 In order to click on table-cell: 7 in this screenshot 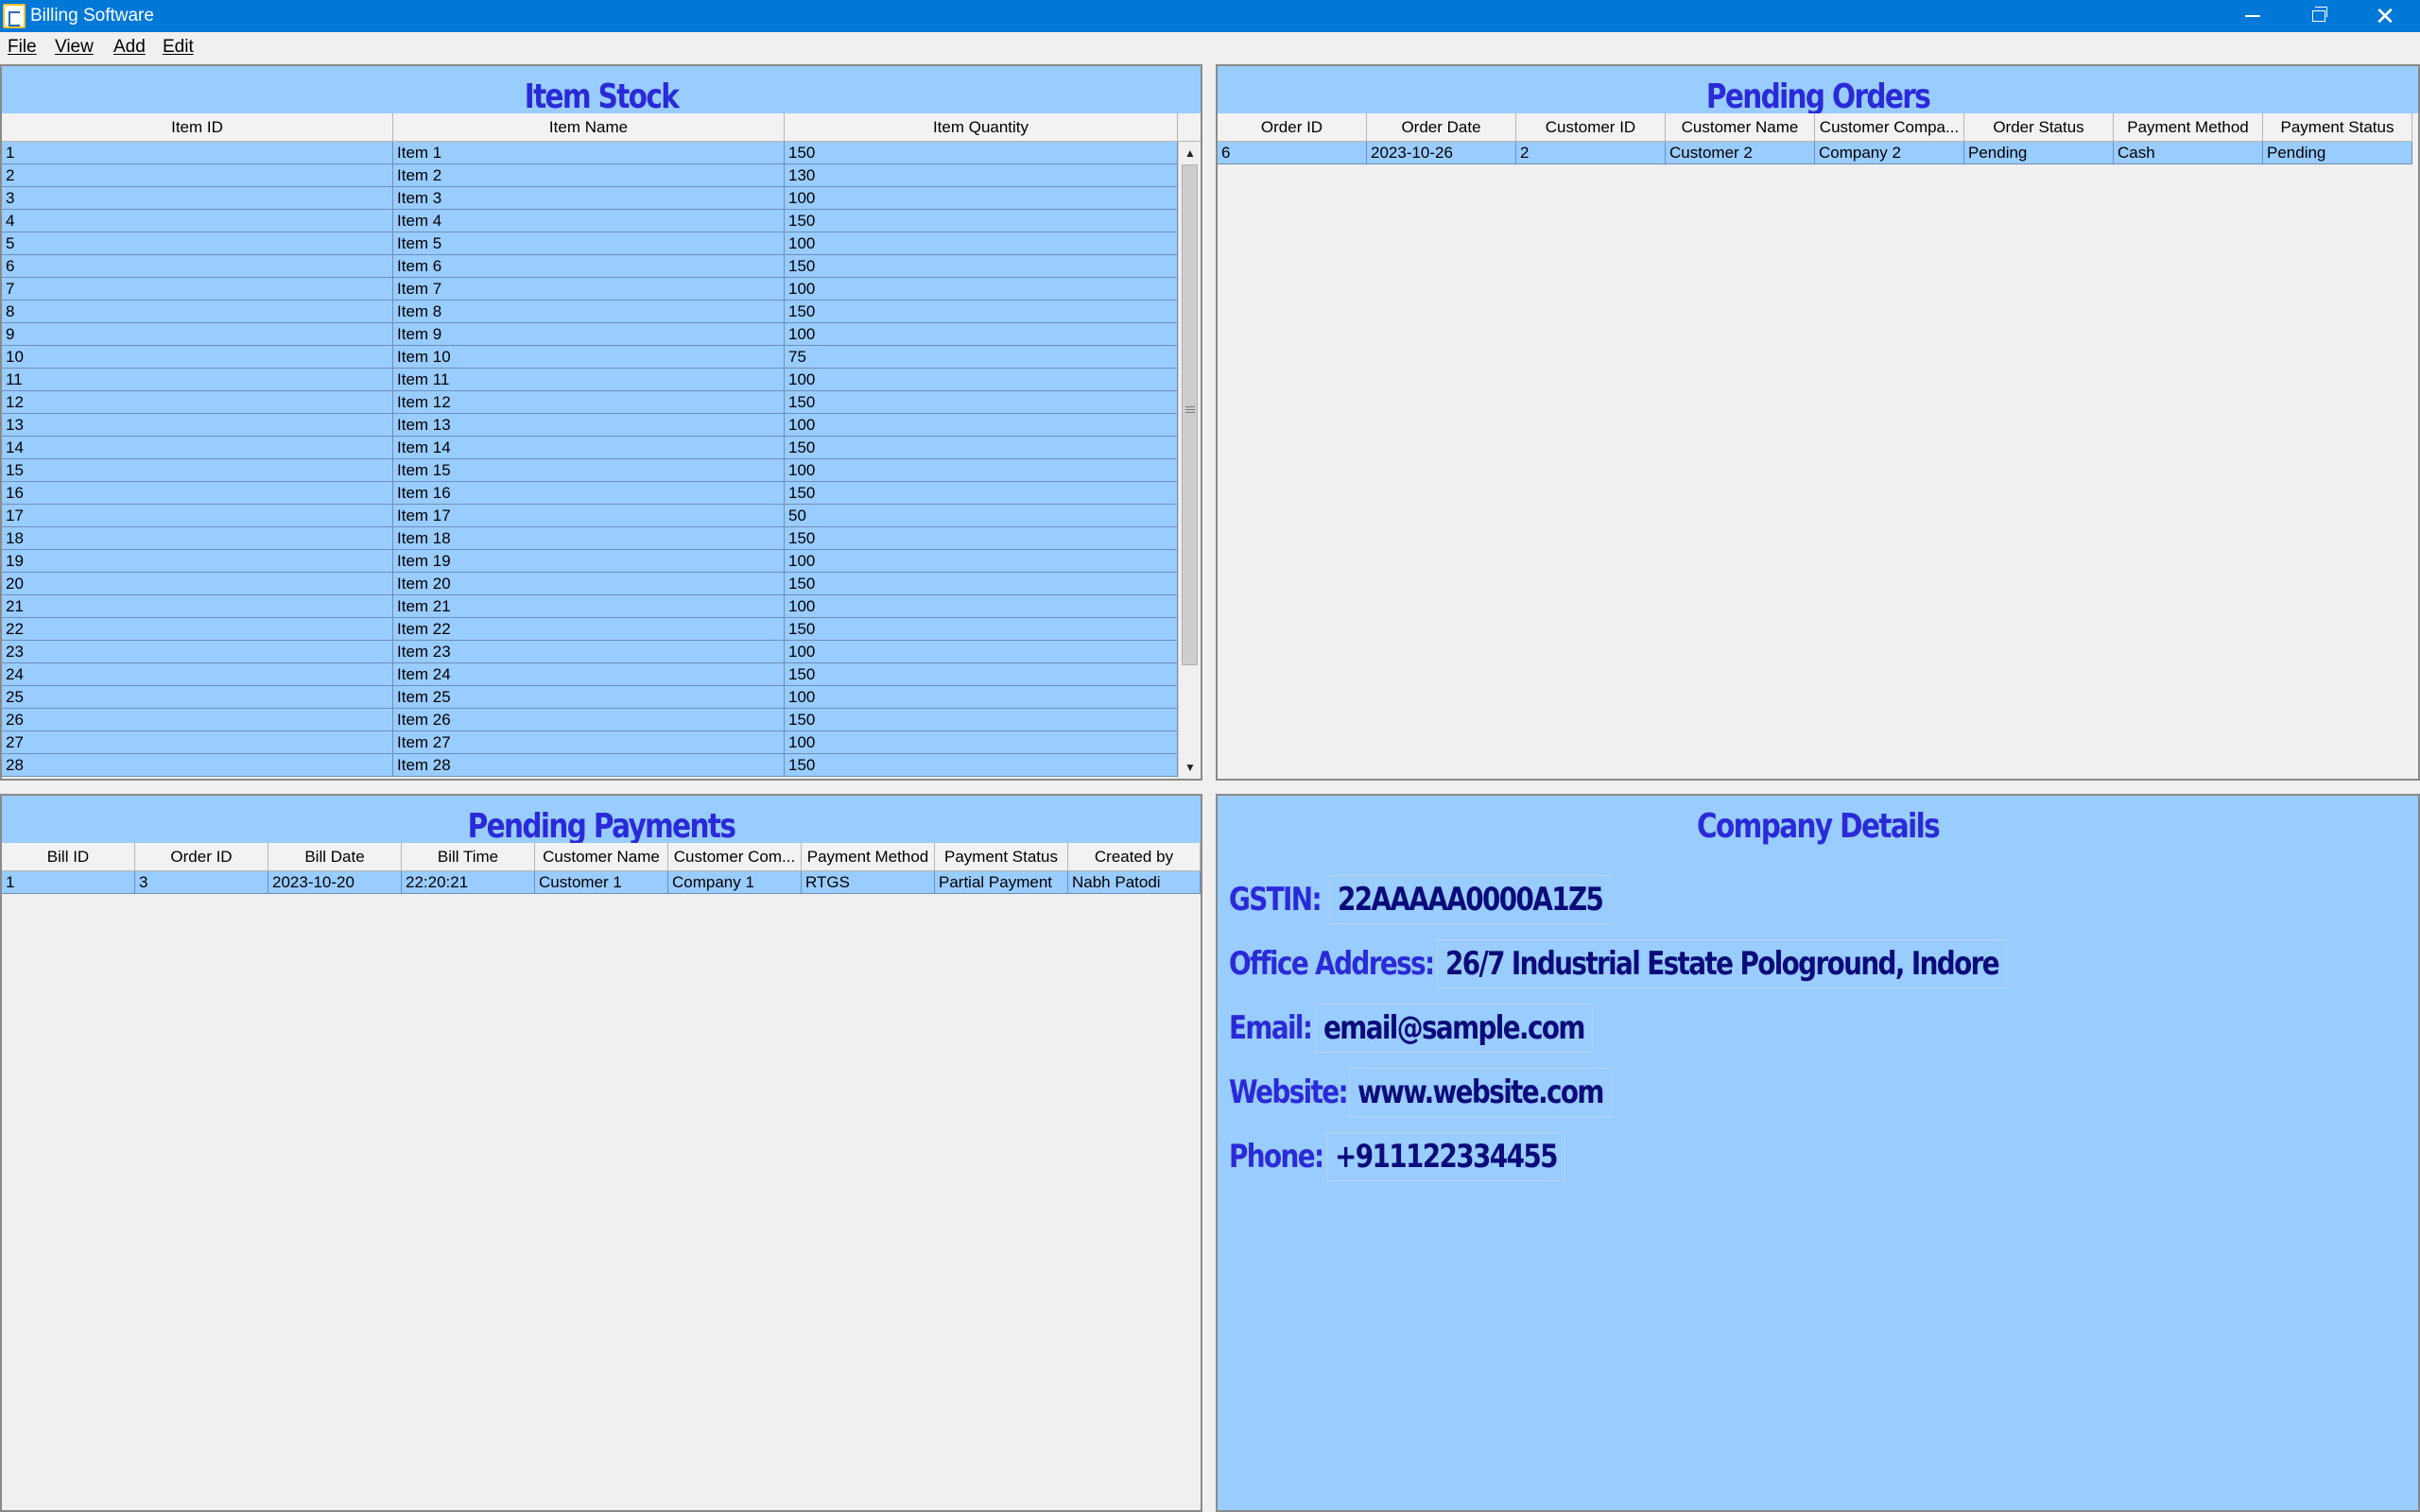, I will do `click(197, 289)`.